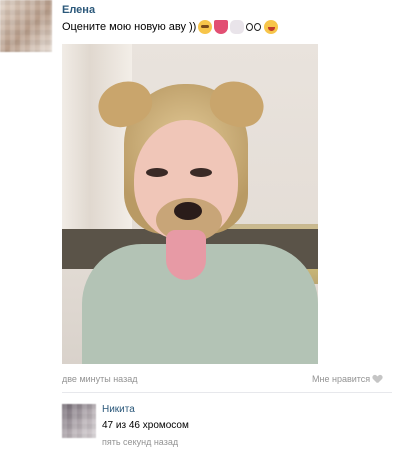 Image resolution: width=402 pixels, height=454 pixels. What do you see at coordinates (129, 27) in the screenshot?
I see `post-message: Оцените мою новую аву ))` at bounding box center [129, 27].